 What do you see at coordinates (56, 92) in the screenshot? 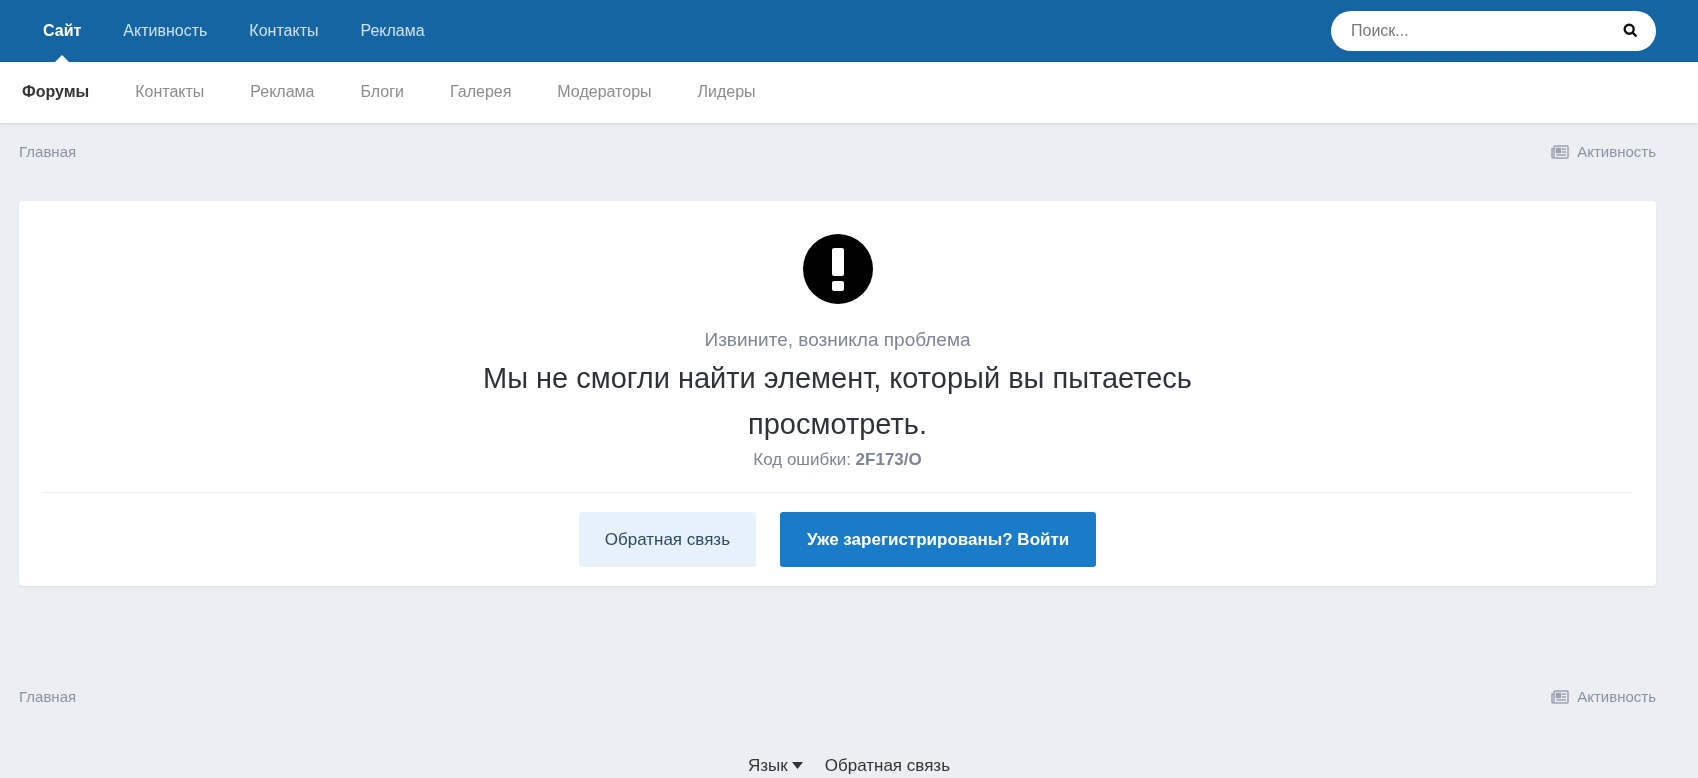
I see `sub-nav-tab: Форумы` at bounding box center [56, 92].